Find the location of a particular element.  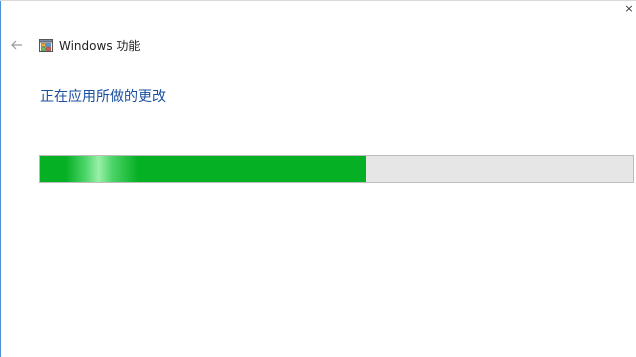

window-left-border is located at coordinates (0, 178).